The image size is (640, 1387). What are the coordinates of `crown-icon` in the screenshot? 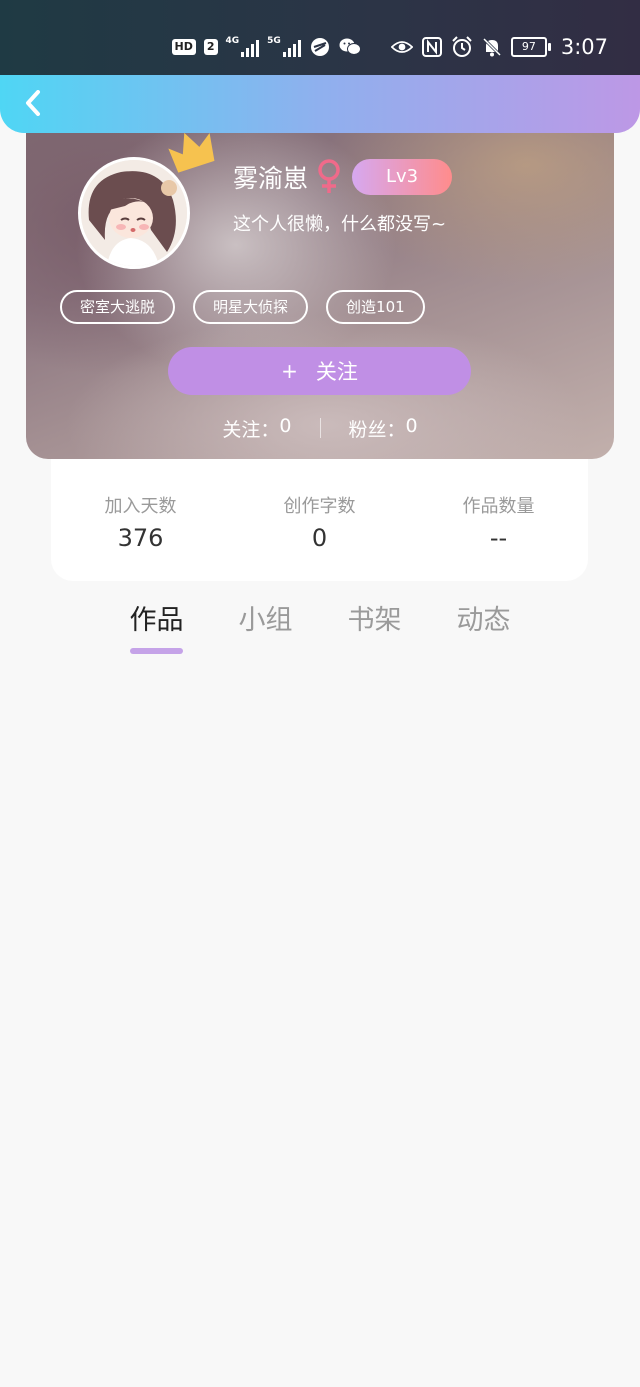 It's located at (191, 152).